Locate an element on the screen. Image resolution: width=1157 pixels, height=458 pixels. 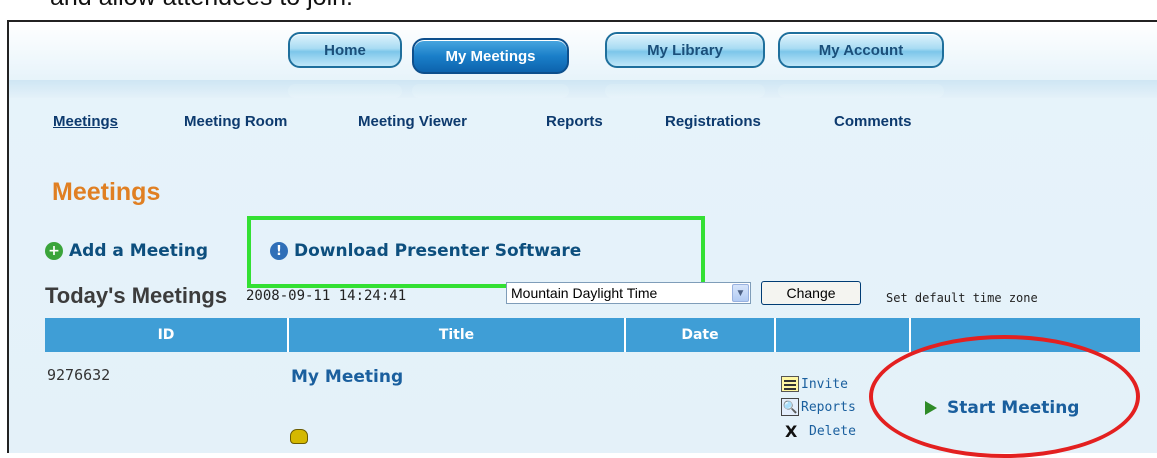
plus-circle-icon: + is located at coordinates (54, 251).